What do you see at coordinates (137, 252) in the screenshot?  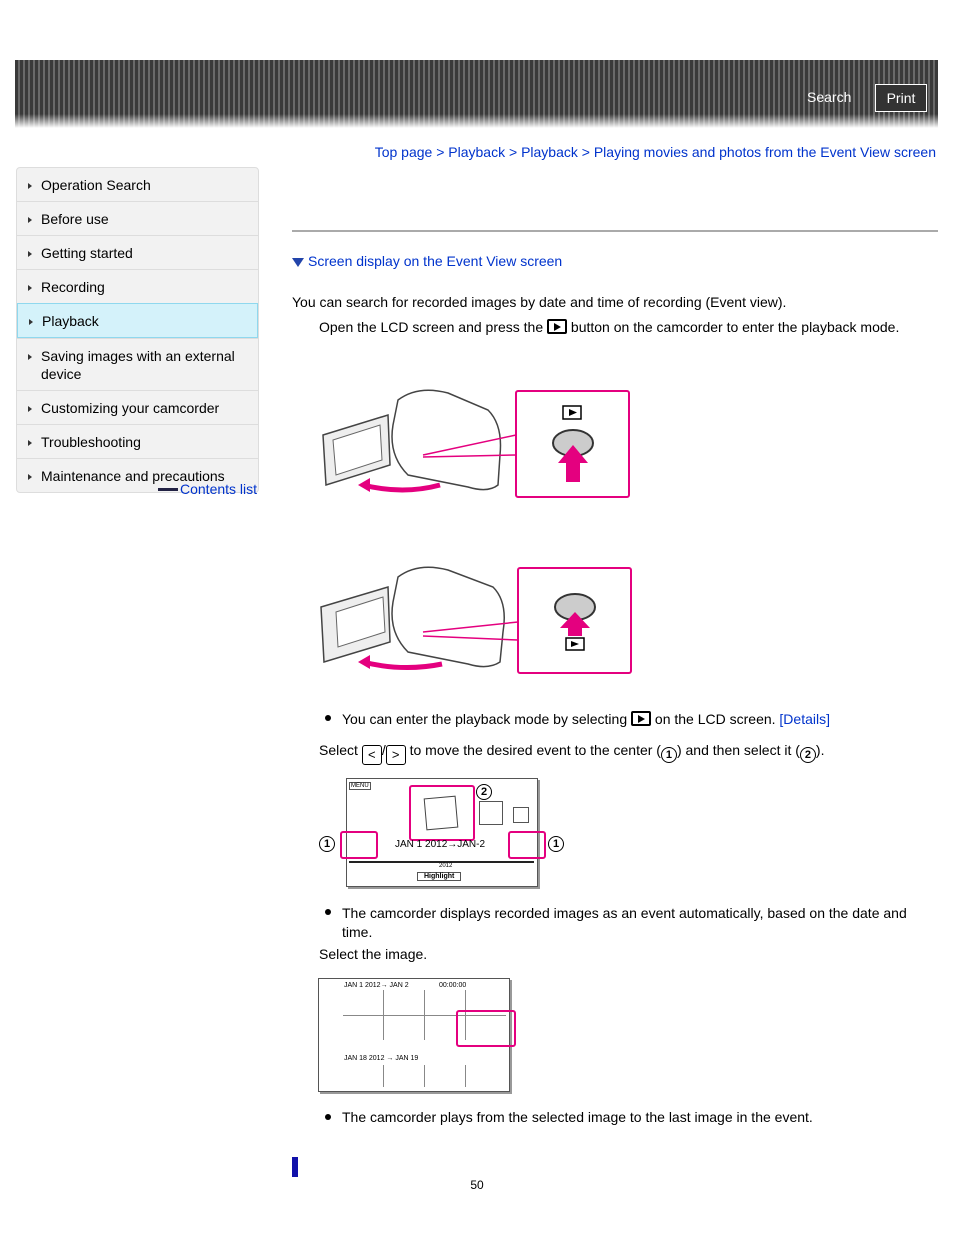 I see `sidebar-item-getting-started: Getting started` at bounding box center [137, 252].